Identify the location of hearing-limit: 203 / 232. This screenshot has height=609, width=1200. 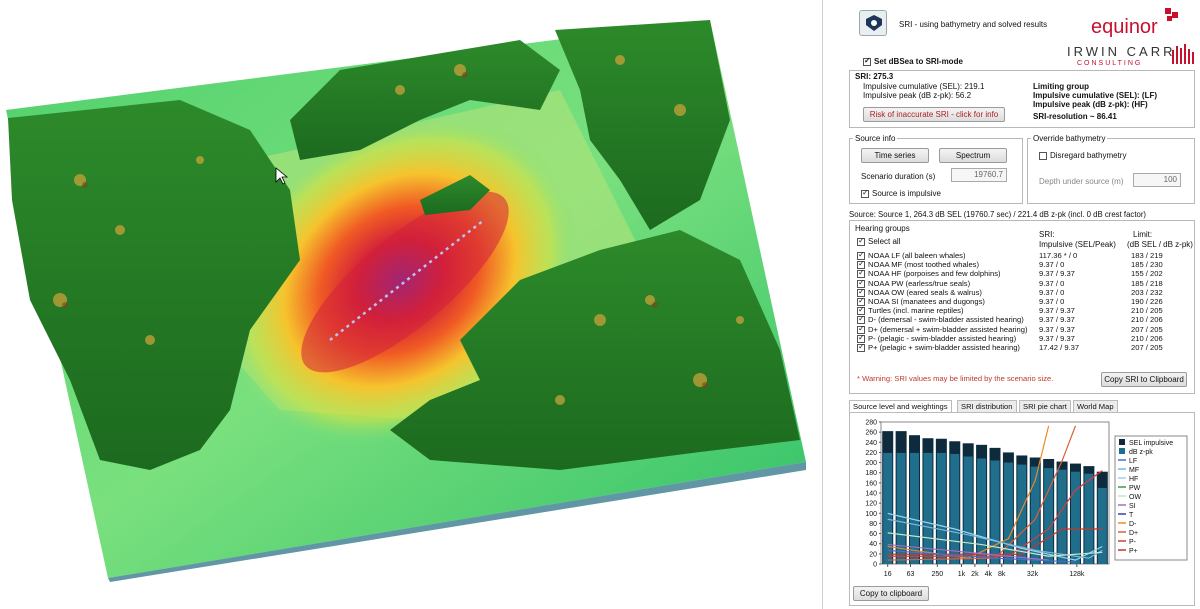
(1147, 292).